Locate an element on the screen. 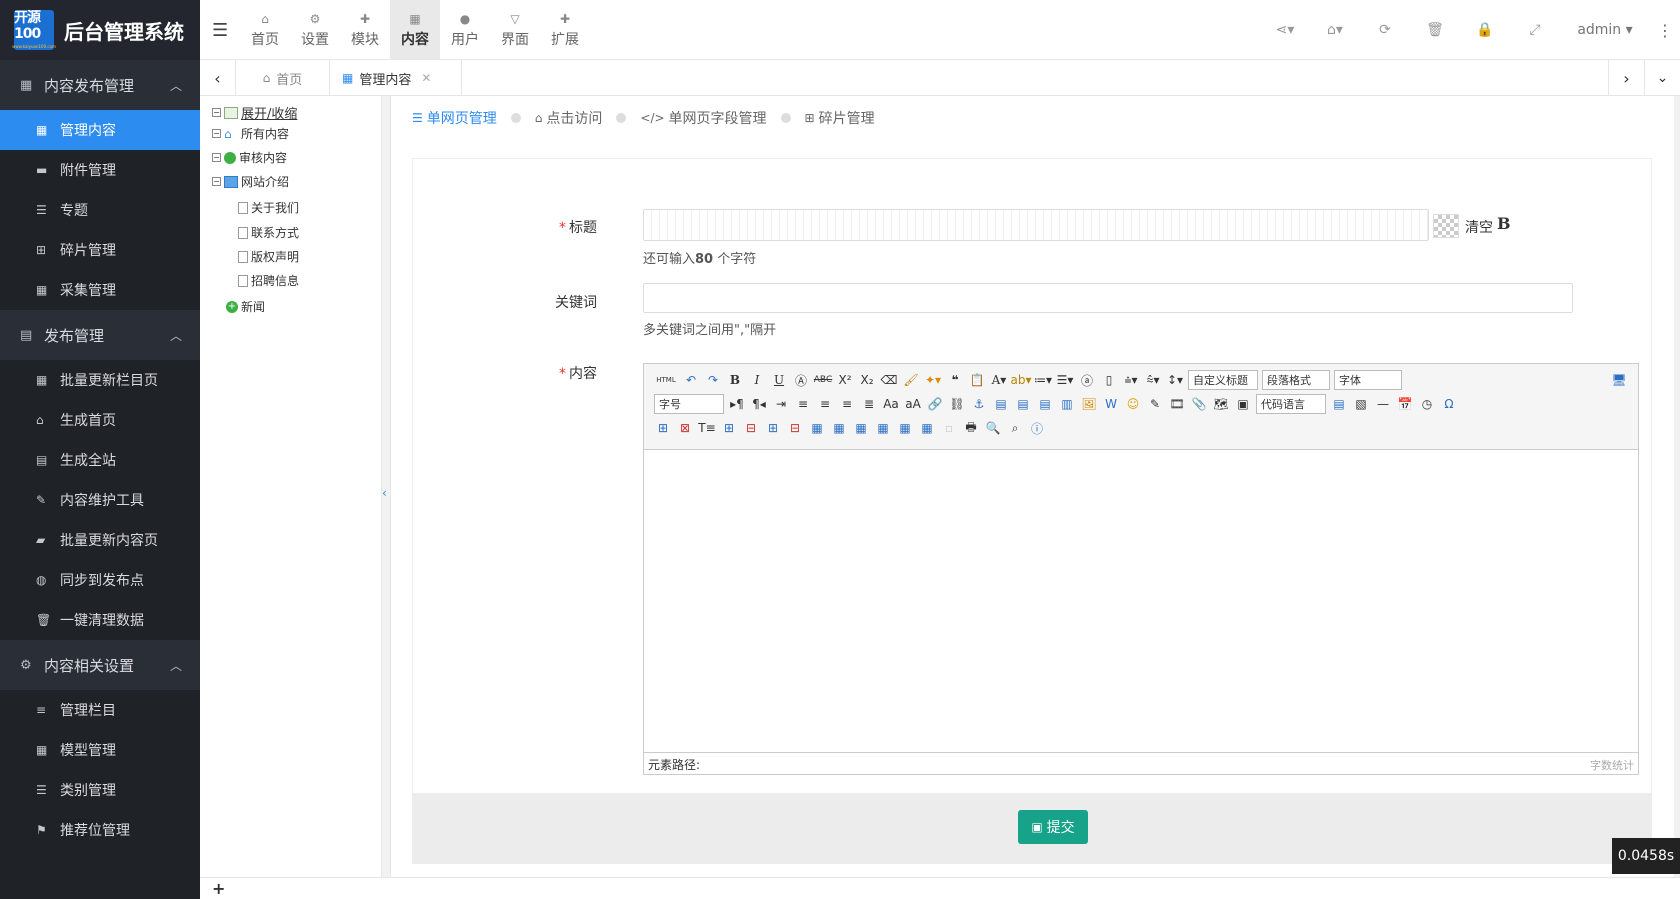 This screenshot has width=1680, height=899. sidebar-item-clear-data: 🗑 一键清理数据 is located at coordinates (100, 620).